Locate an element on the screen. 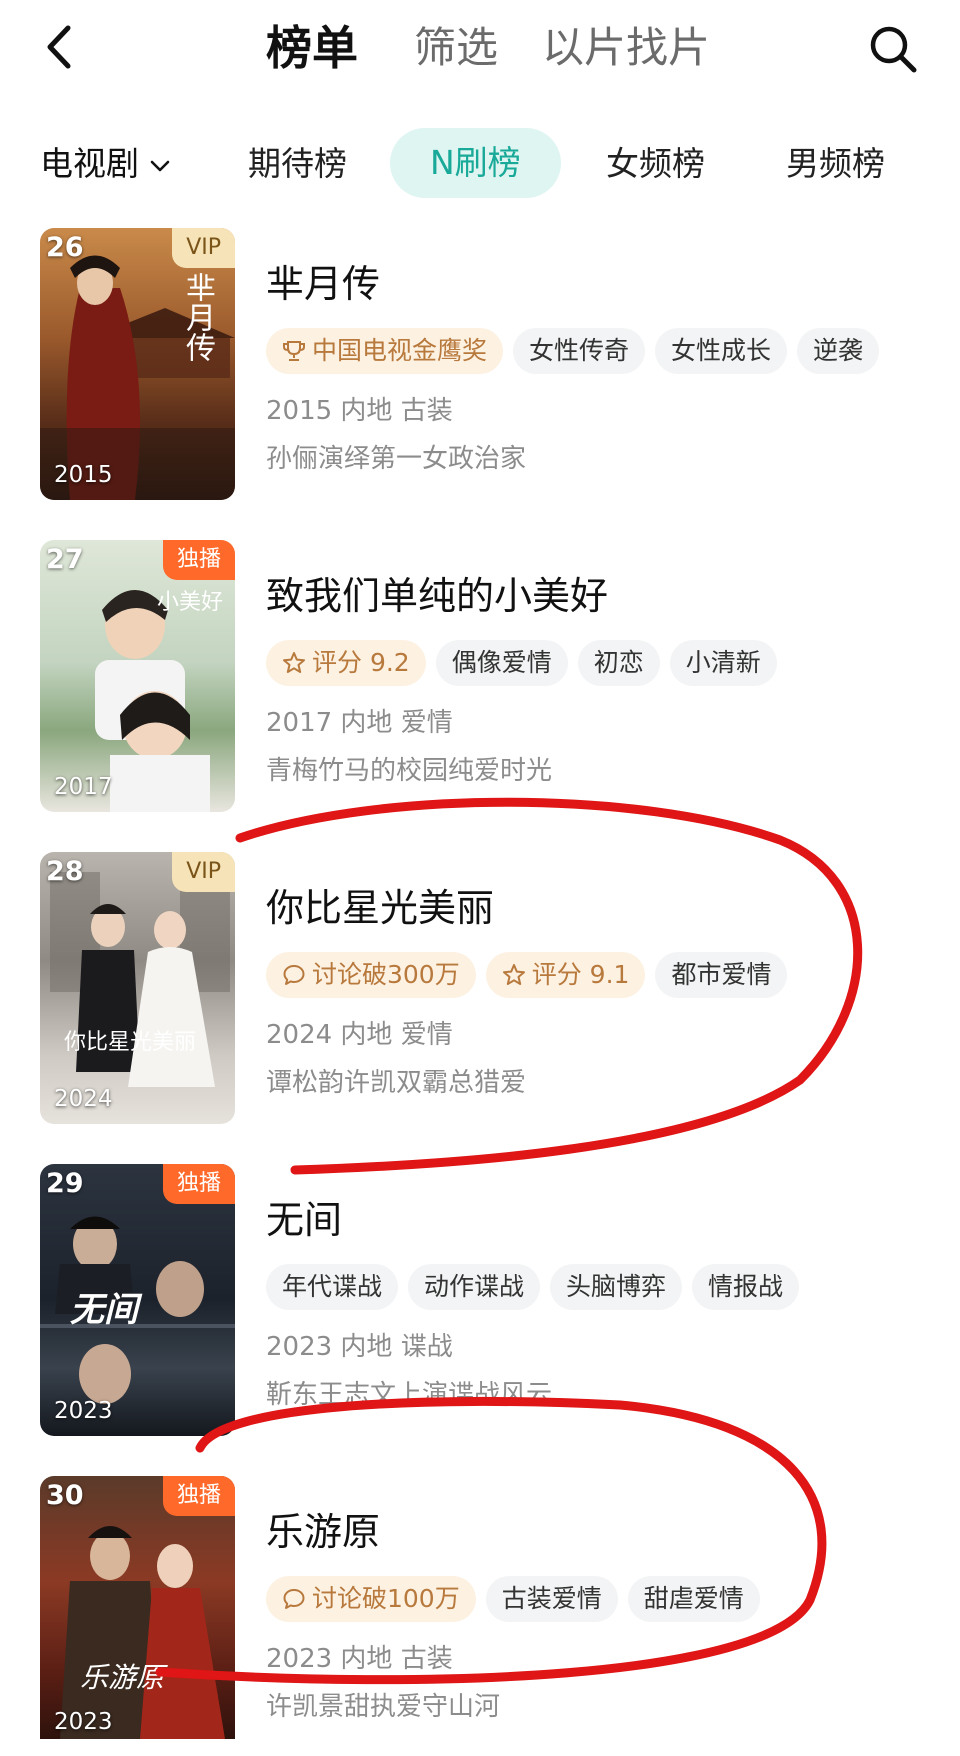  tag-list: 讨论破100万 古装爱情 甜虐爱情 is located at coordinates (518, 1600).